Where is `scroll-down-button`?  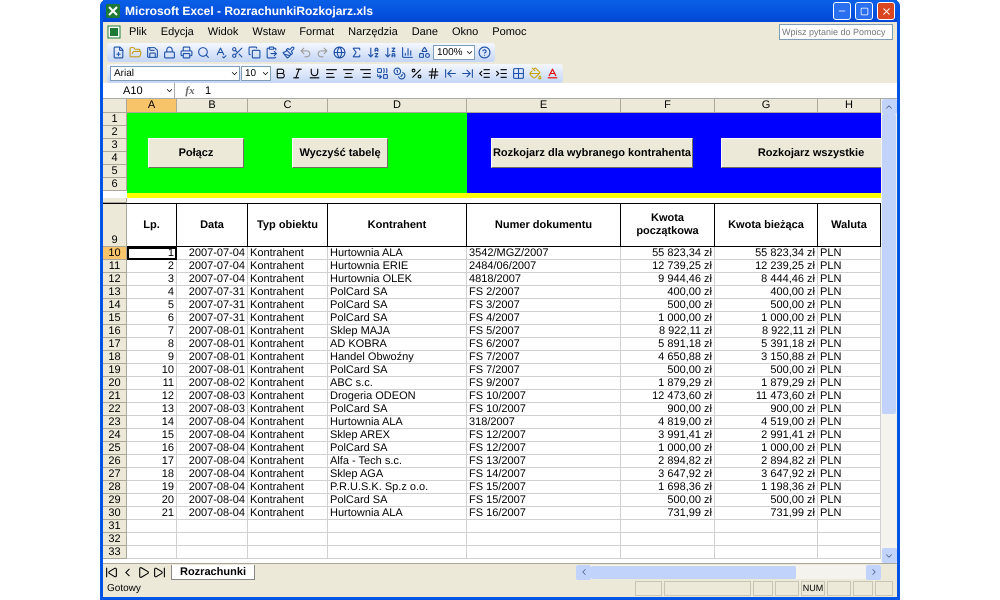 scroll-down-button is located at coordinates (889, 555).